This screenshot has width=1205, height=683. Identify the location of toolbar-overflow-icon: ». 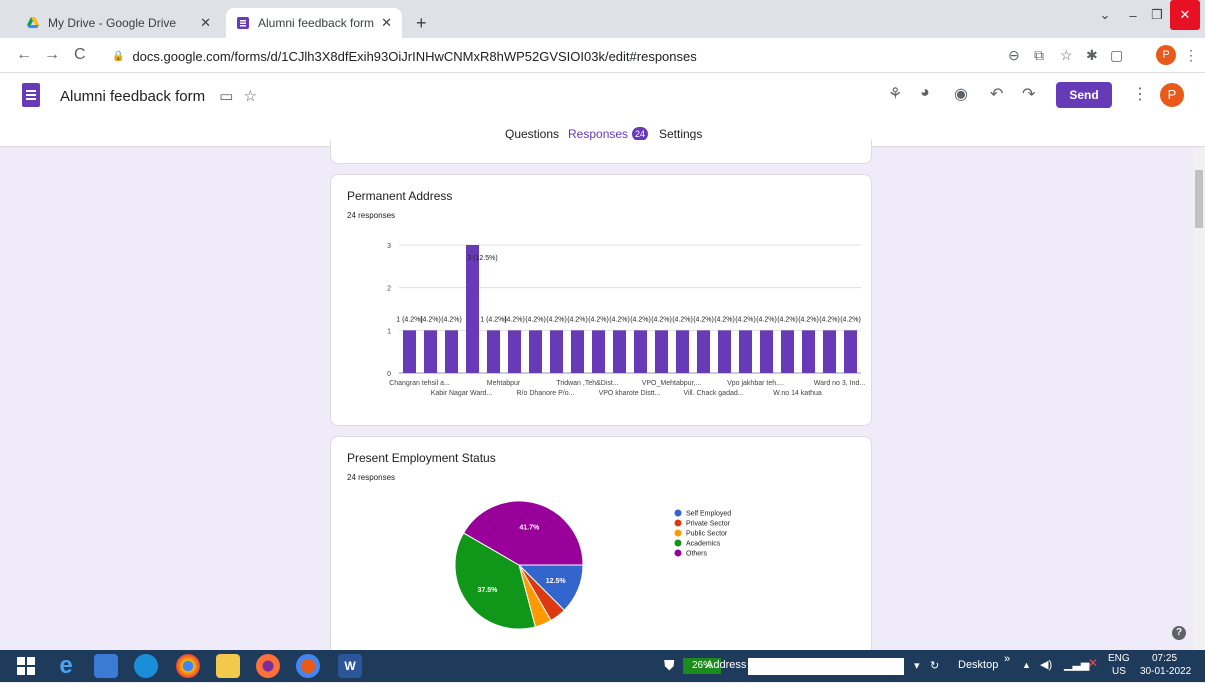
(1007, 659).